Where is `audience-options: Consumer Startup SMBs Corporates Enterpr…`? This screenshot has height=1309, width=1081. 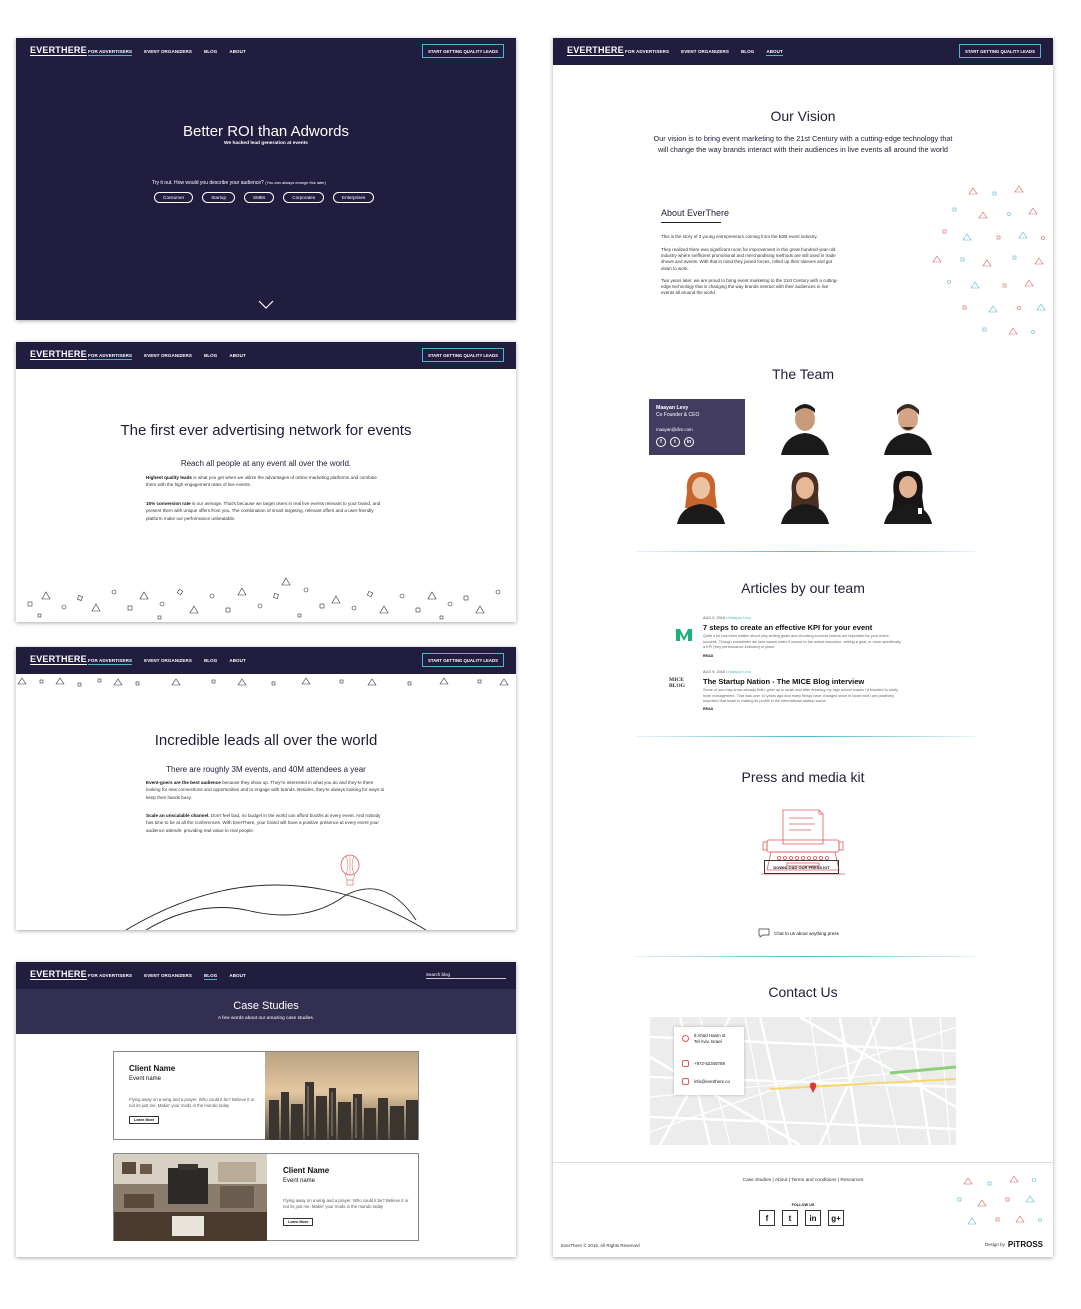 audience-options: Consumer Startup SMBs Corporates Enterpr… is located at coordinates (264, 197).